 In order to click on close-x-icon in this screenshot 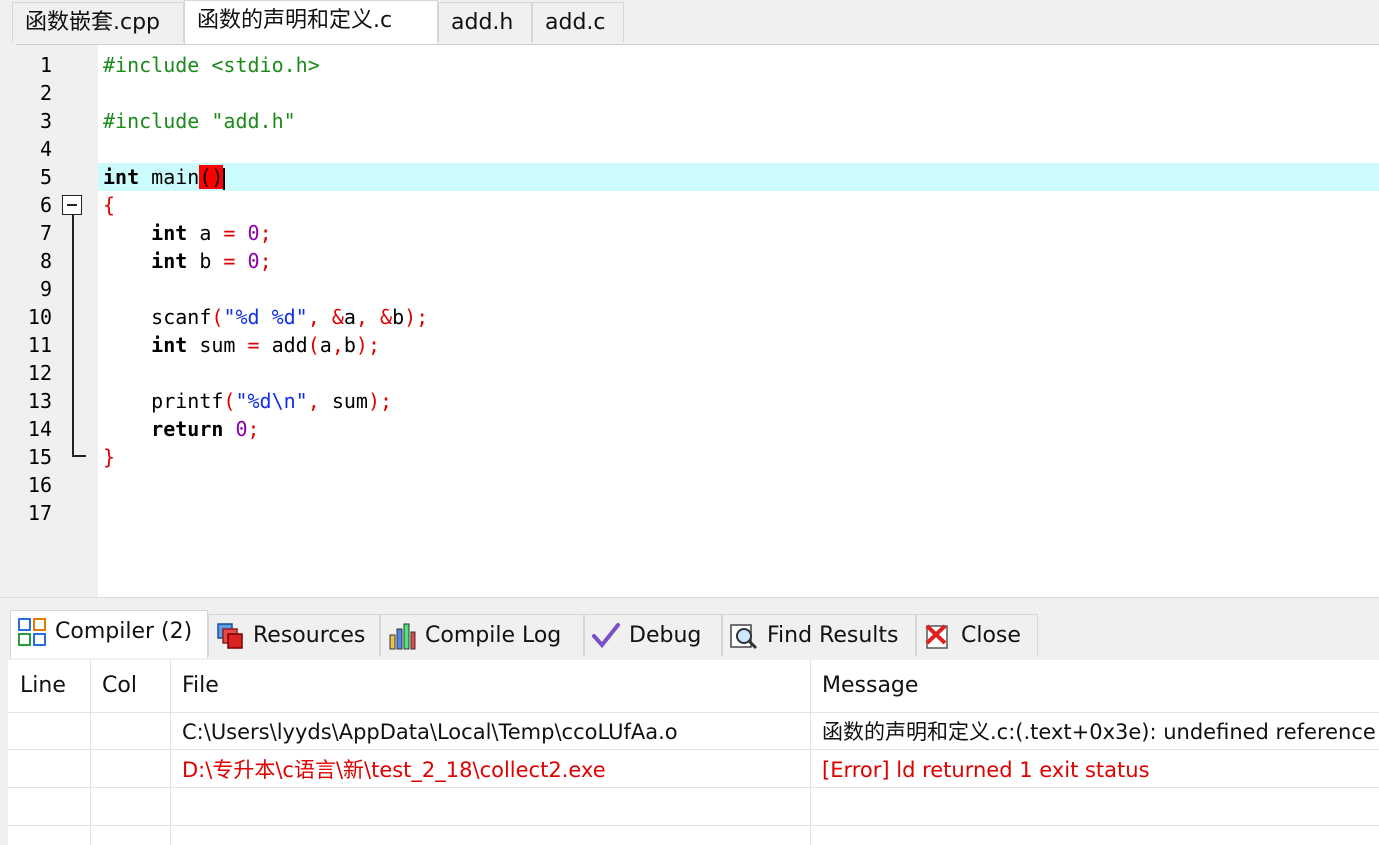, I will do `click(936, 636)`.